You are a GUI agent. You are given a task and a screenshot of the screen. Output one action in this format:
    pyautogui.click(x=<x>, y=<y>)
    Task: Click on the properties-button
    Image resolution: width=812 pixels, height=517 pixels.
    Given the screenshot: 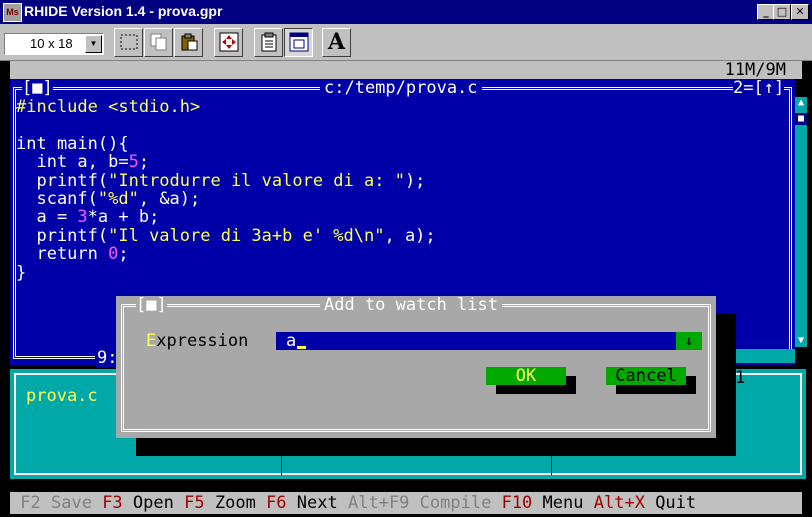 What is the action you would take?
    pyautogui.click(x=268, y=42)
    